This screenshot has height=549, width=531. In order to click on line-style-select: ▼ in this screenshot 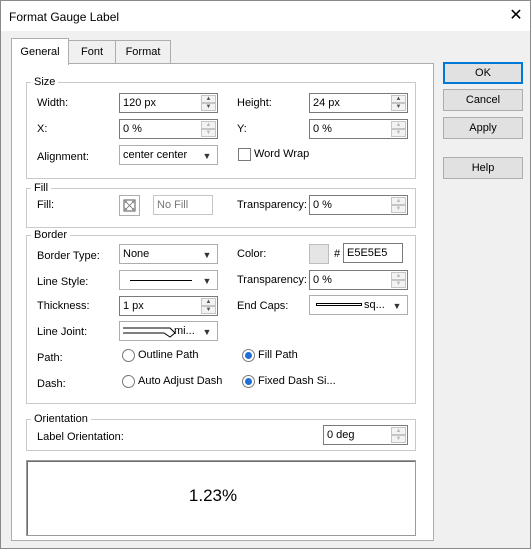, I will do `click(168, 280)`.